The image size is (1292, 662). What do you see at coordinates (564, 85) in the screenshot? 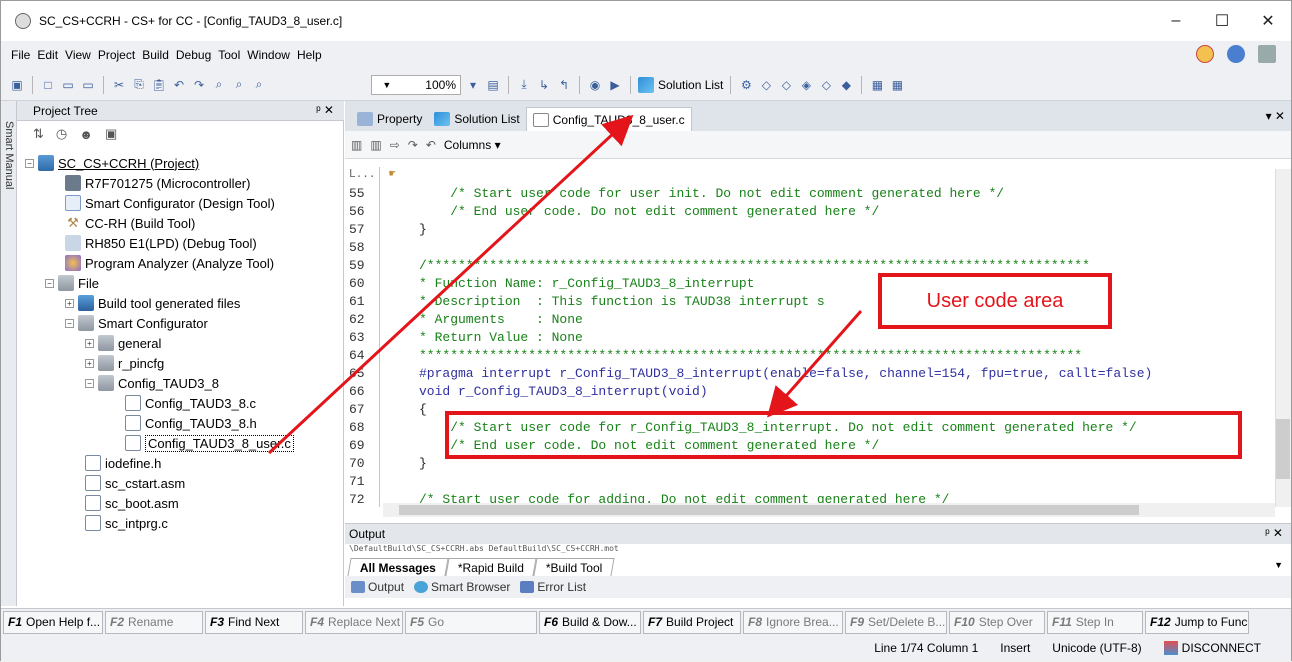
I see `return-icon: ↰` at bounding box center [564, 85].